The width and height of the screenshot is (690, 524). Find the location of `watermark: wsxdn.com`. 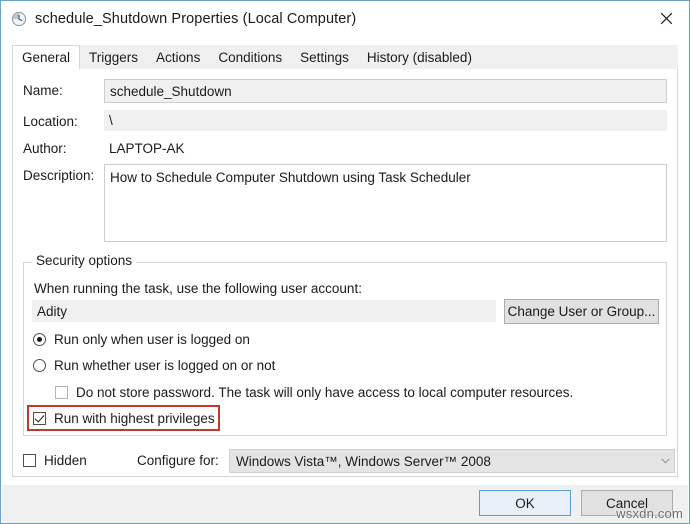

watermark: wsxdn.com is located at coordinates (649, 513).